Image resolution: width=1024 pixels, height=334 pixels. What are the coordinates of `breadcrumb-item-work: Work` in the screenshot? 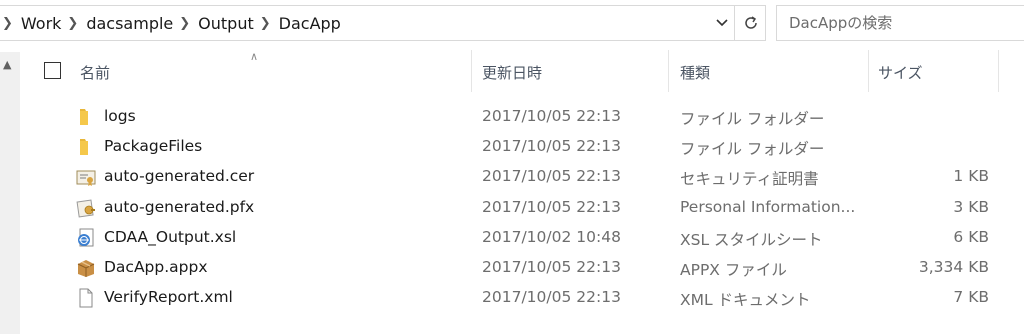 It's located at (41, 23).